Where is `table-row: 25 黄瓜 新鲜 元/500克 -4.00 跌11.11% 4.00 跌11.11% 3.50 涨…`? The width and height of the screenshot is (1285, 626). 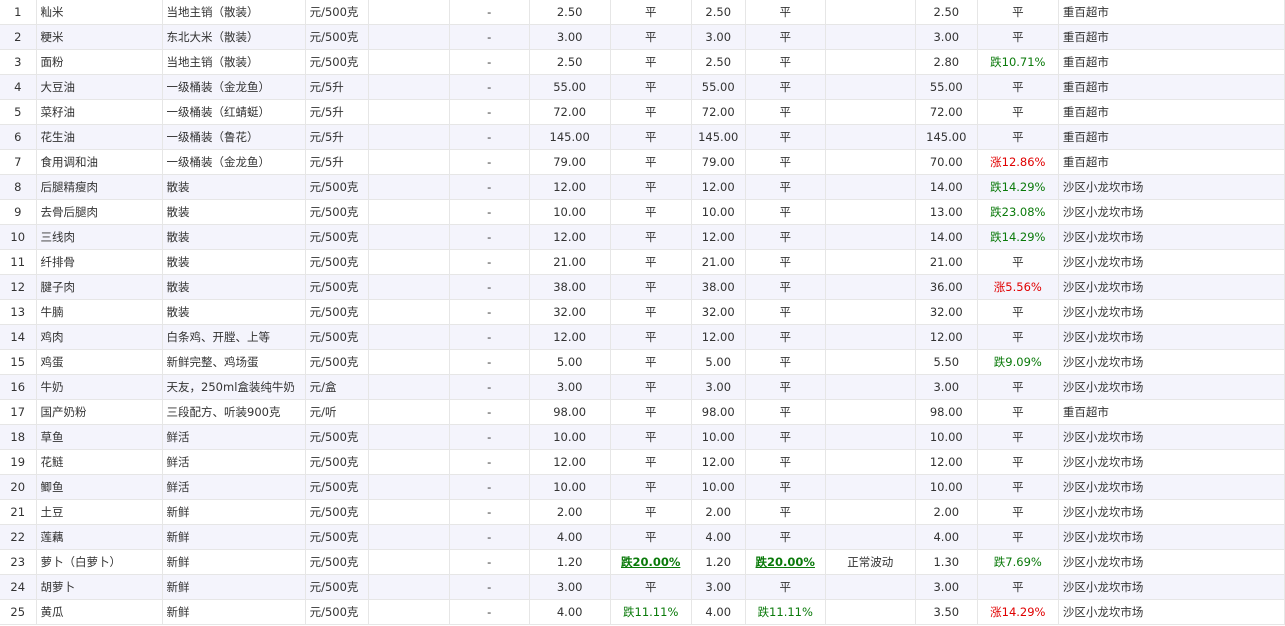 table-row: 25 黄瓜 新鲜 元/500克 -4.00 跌11.11% 4.00 跌11.11% 3.50 涨… is located at coordinates (642, 612).